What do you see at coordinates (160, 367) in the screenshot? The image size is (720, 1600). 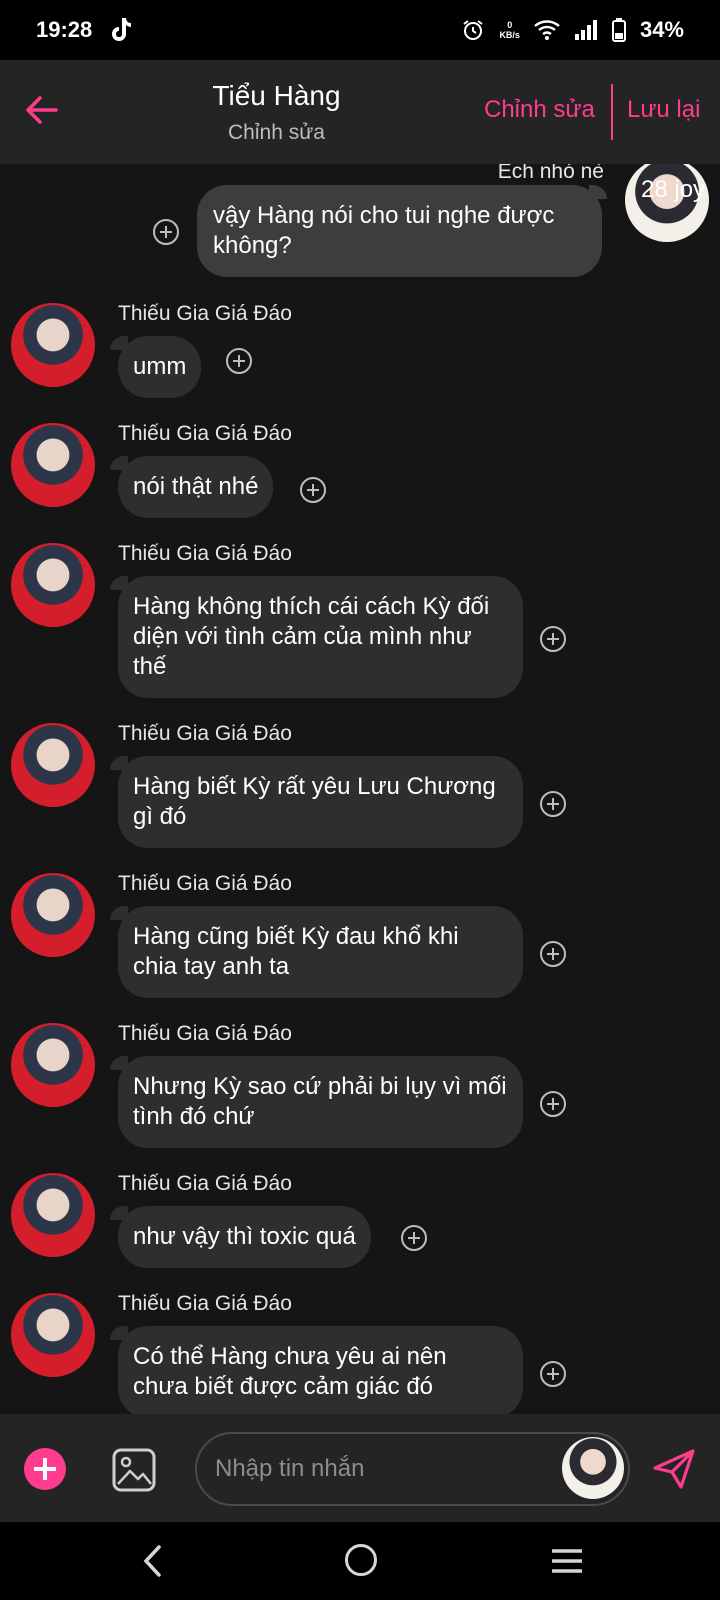 I see `message-bubble: umm` at bounding box center [160, 367].